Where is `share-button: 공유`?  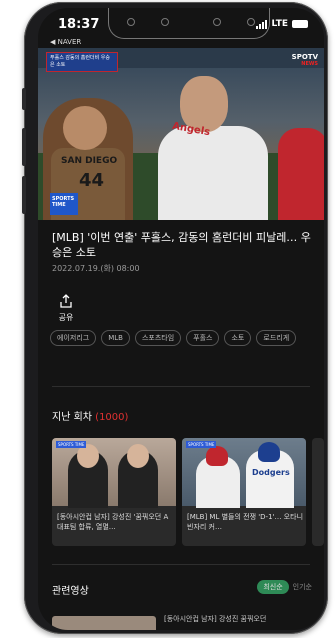
share-button: 공유 is located at coordinates (66, 308).